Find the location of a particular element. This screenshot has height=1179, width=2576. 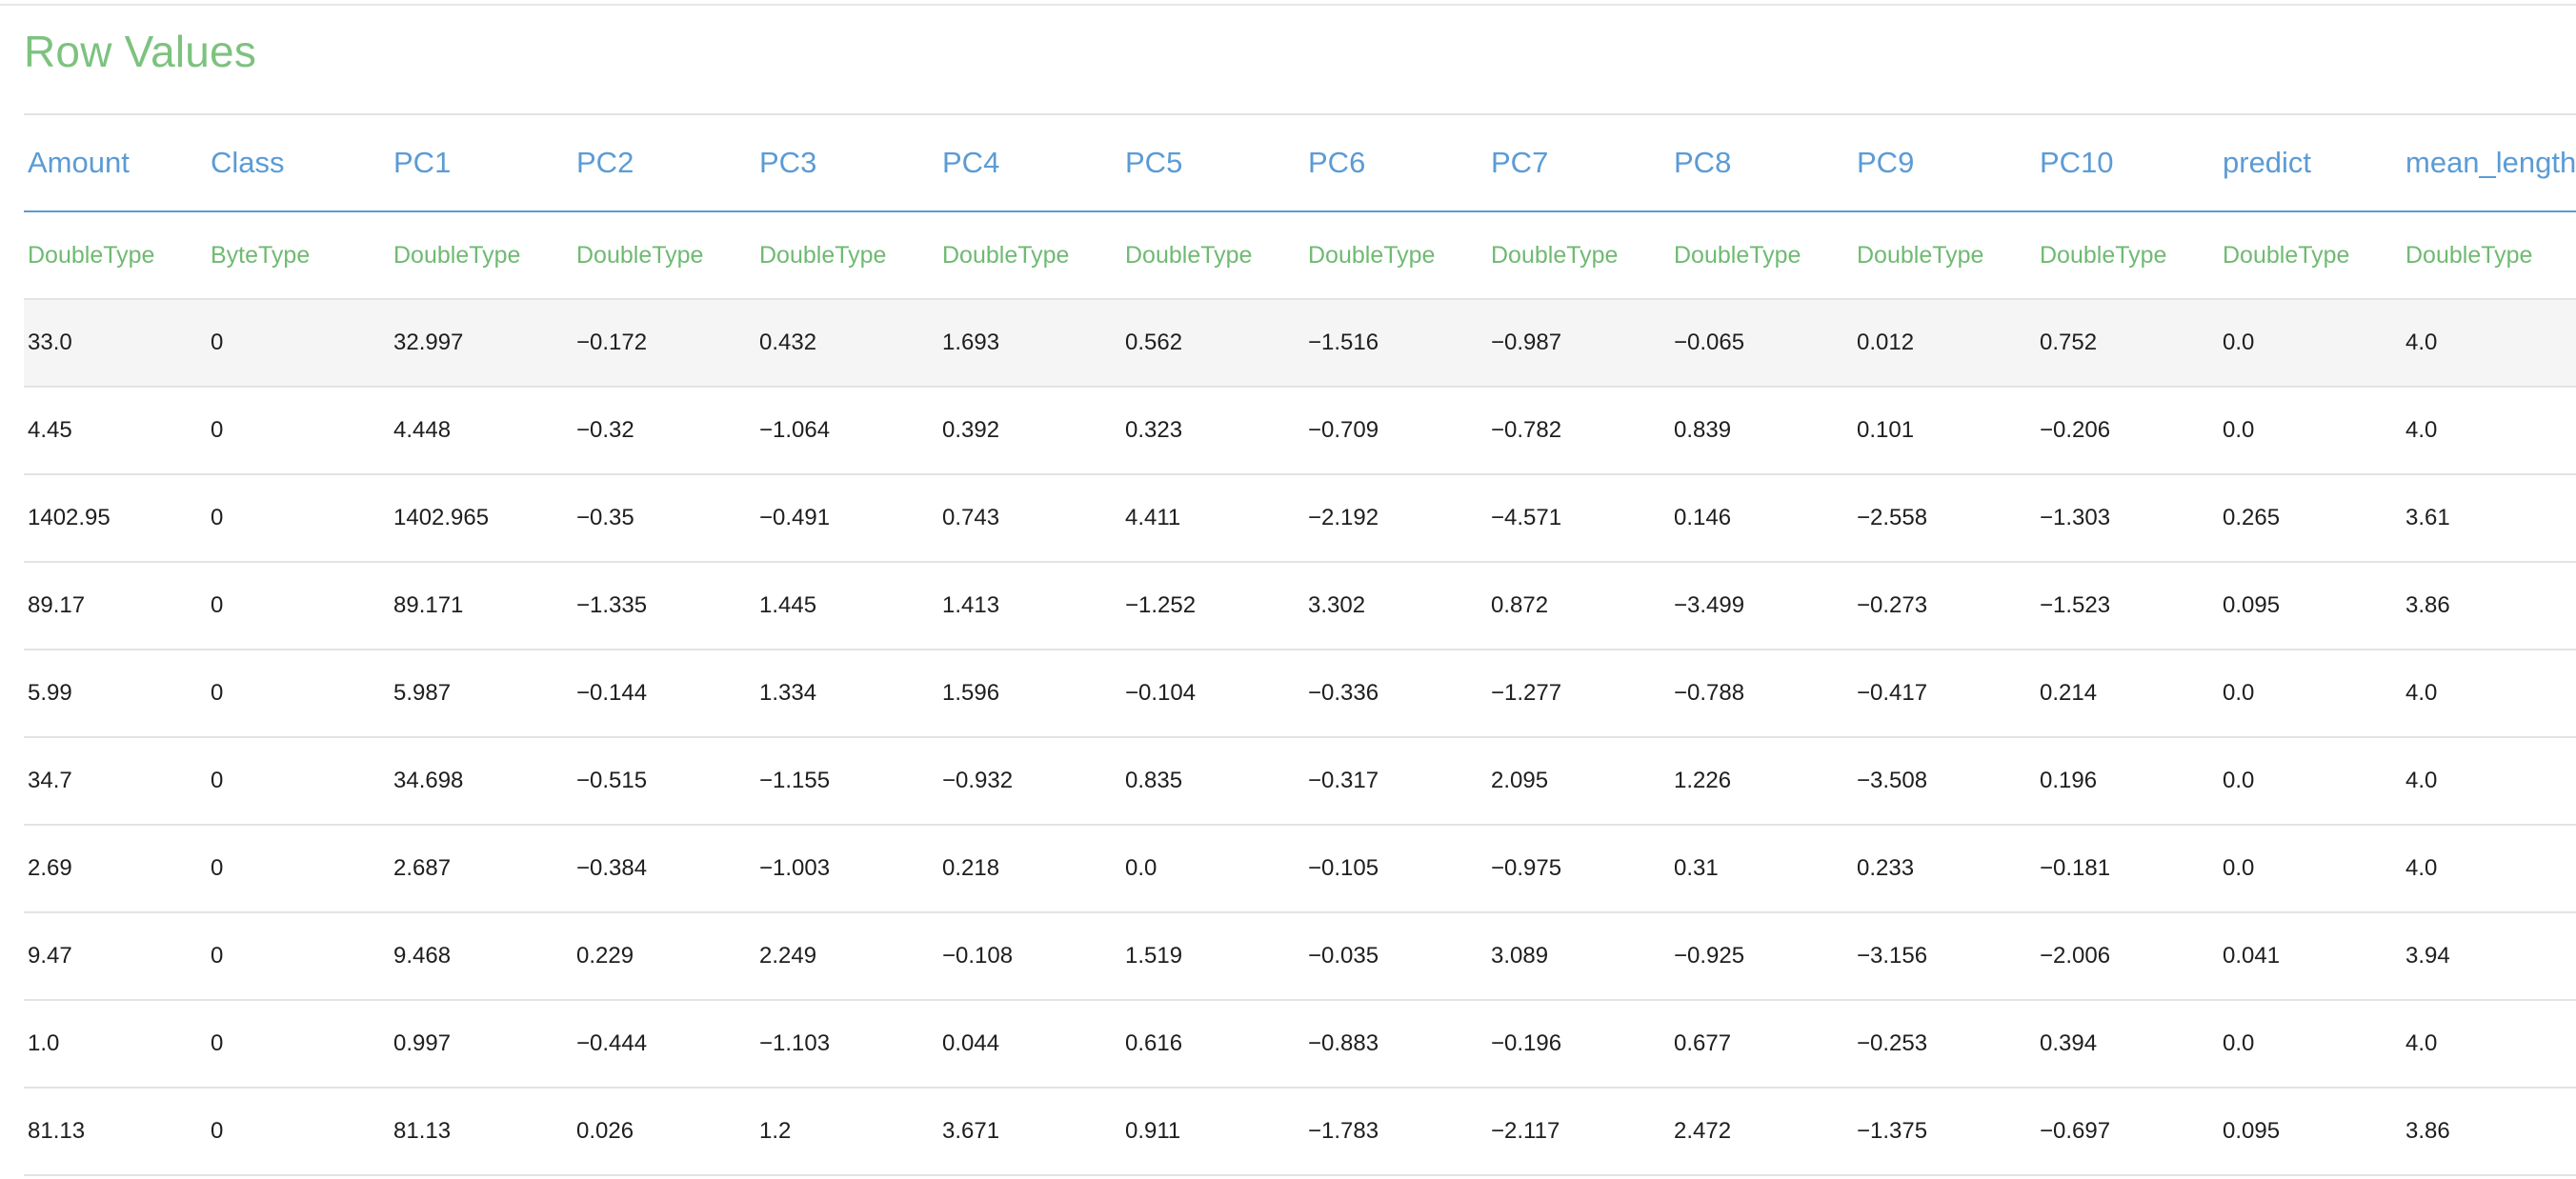

table-cell: −3.508 is located at coordinates (1945, 781).